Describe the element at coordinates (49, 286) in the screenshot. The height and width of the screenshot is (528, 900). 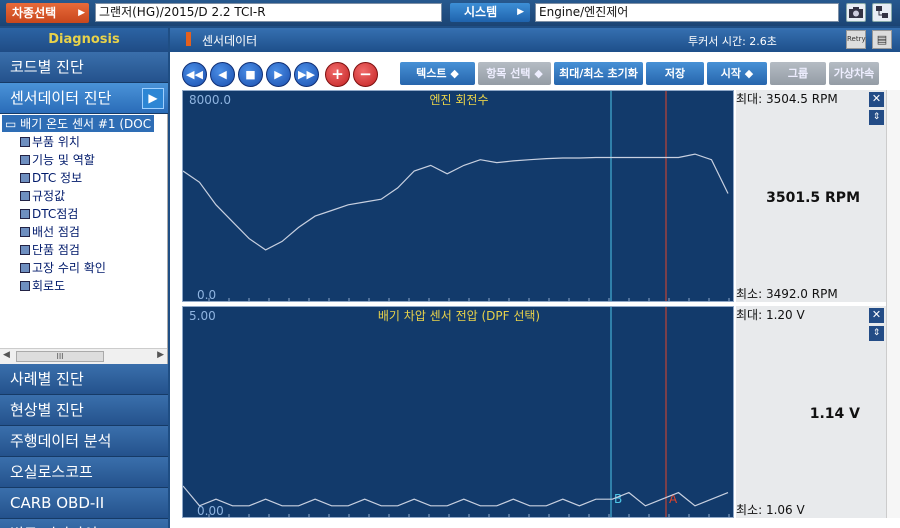
I see `tree-item-label: 회로도` at that location.